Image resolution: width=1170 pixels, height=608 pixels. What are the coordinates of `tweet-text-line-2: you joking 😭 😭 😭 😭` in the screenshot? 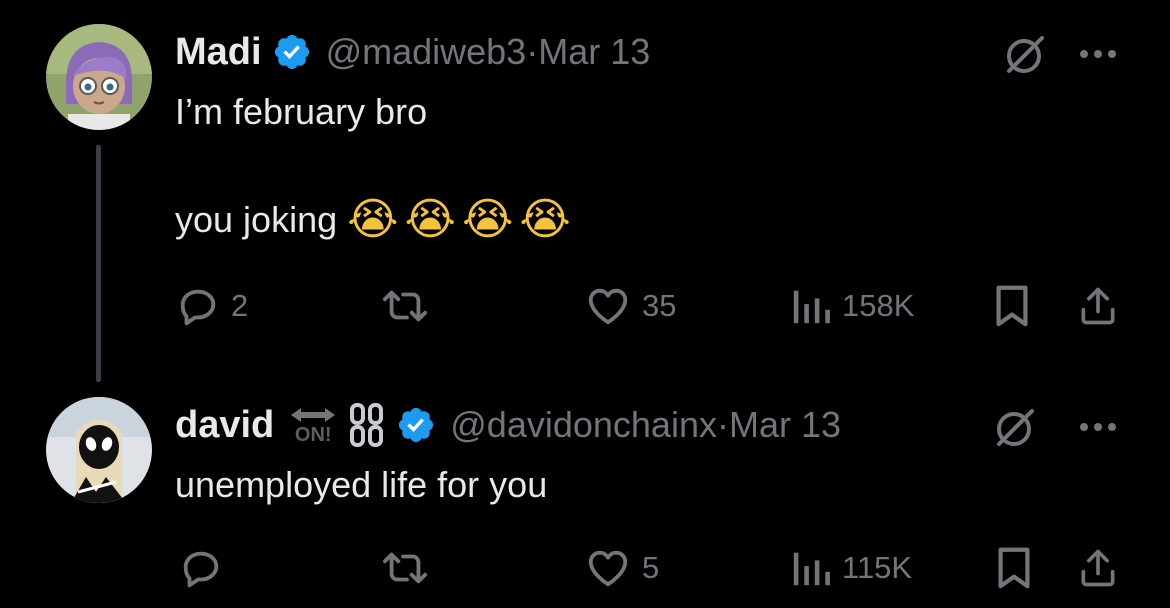 It's located at (373, 220).